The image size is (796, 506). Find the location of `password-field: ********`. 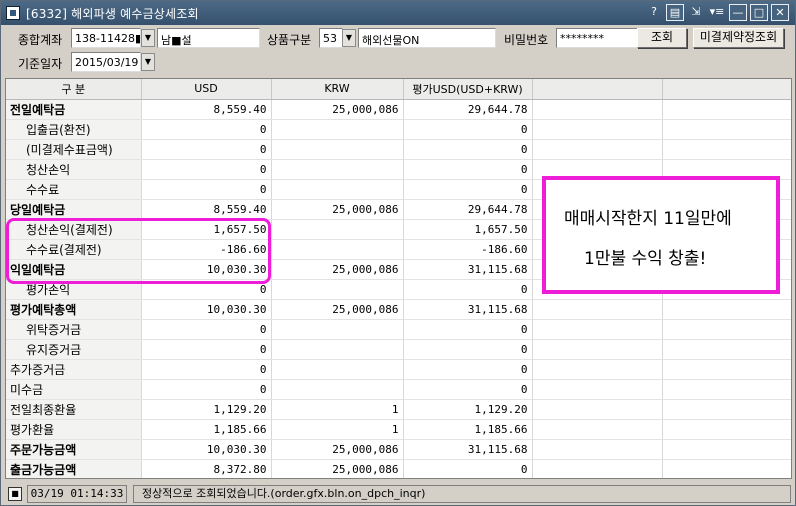

password-field: ******** is located at coordinates (597, 38).